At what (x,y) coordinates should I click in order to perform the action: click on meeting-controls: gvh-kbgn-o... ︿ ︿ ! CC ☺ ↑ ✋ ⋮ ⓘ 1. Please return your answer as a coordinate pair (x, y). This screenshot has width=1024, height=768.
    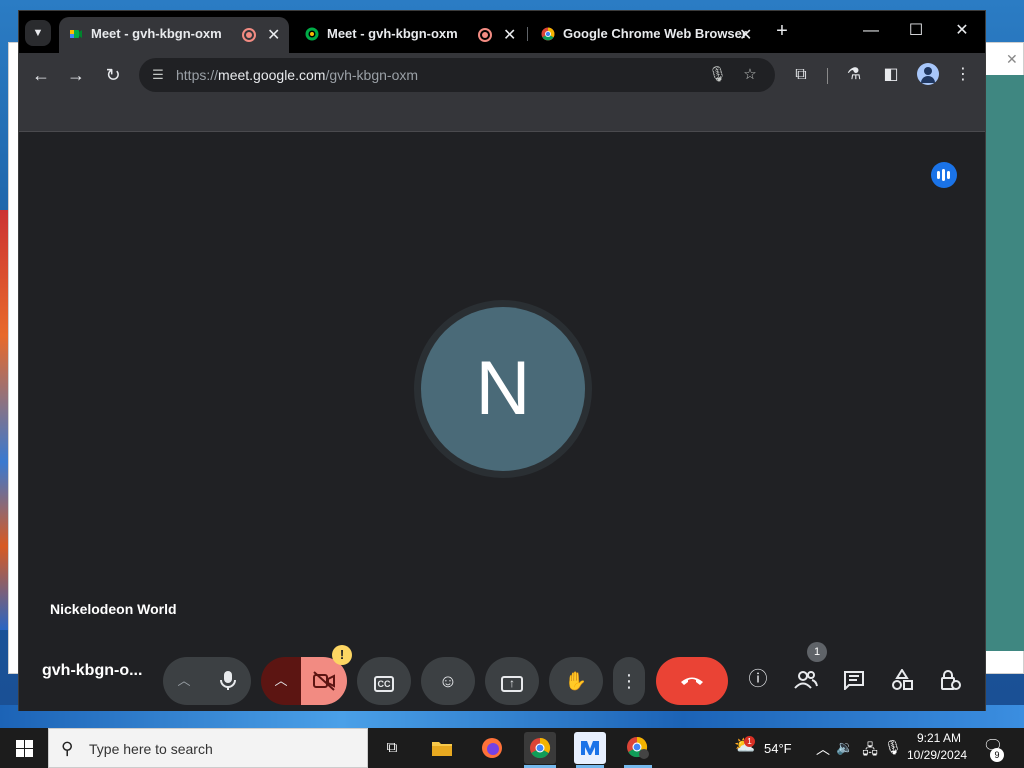
    Looking at the image, I should click on (502, 676).